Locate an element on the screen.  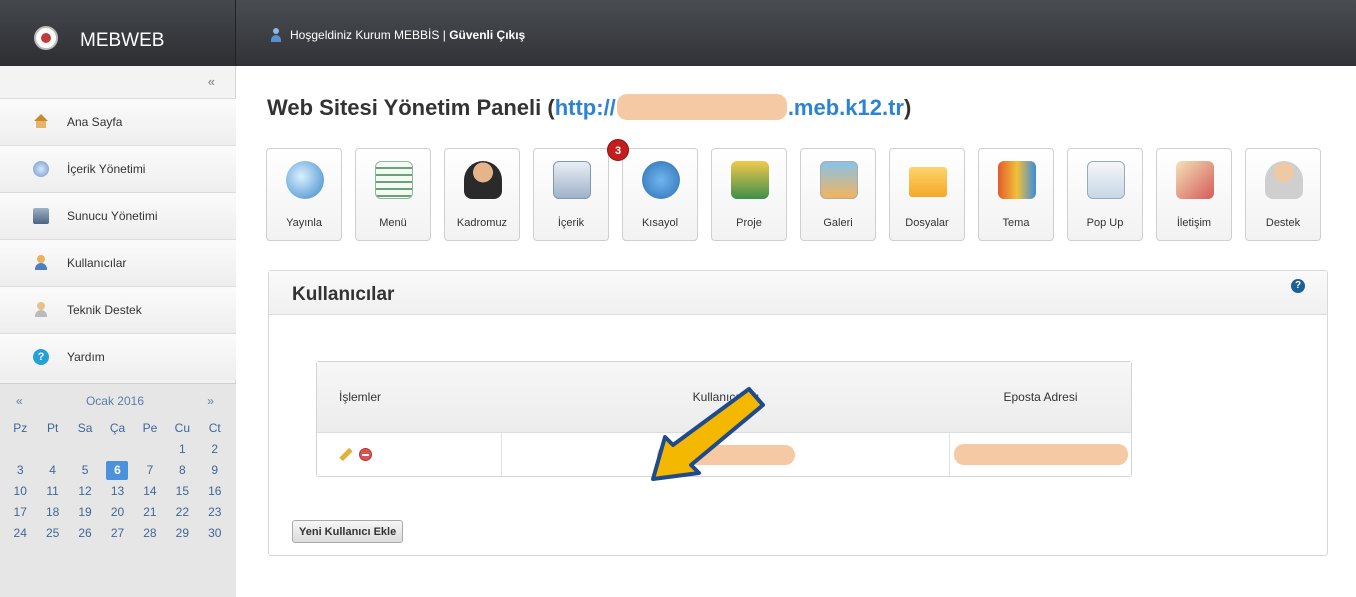
column-header-username: Kullanıcı Adı is located at coordinates (726, 397).